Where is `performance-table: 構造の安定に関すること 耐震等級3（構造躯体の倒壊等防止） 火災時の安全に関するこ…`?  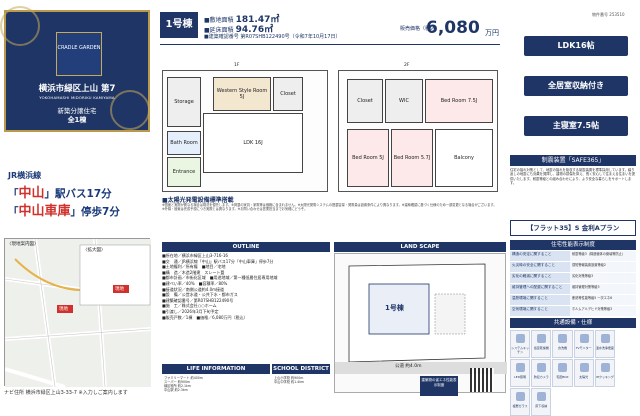
performance-table: 構造の安定に関すること 耐震等級3（構造躯体の倒壊等防止） 火災時の安全に関するこ… is located at coordinates (573, 284).